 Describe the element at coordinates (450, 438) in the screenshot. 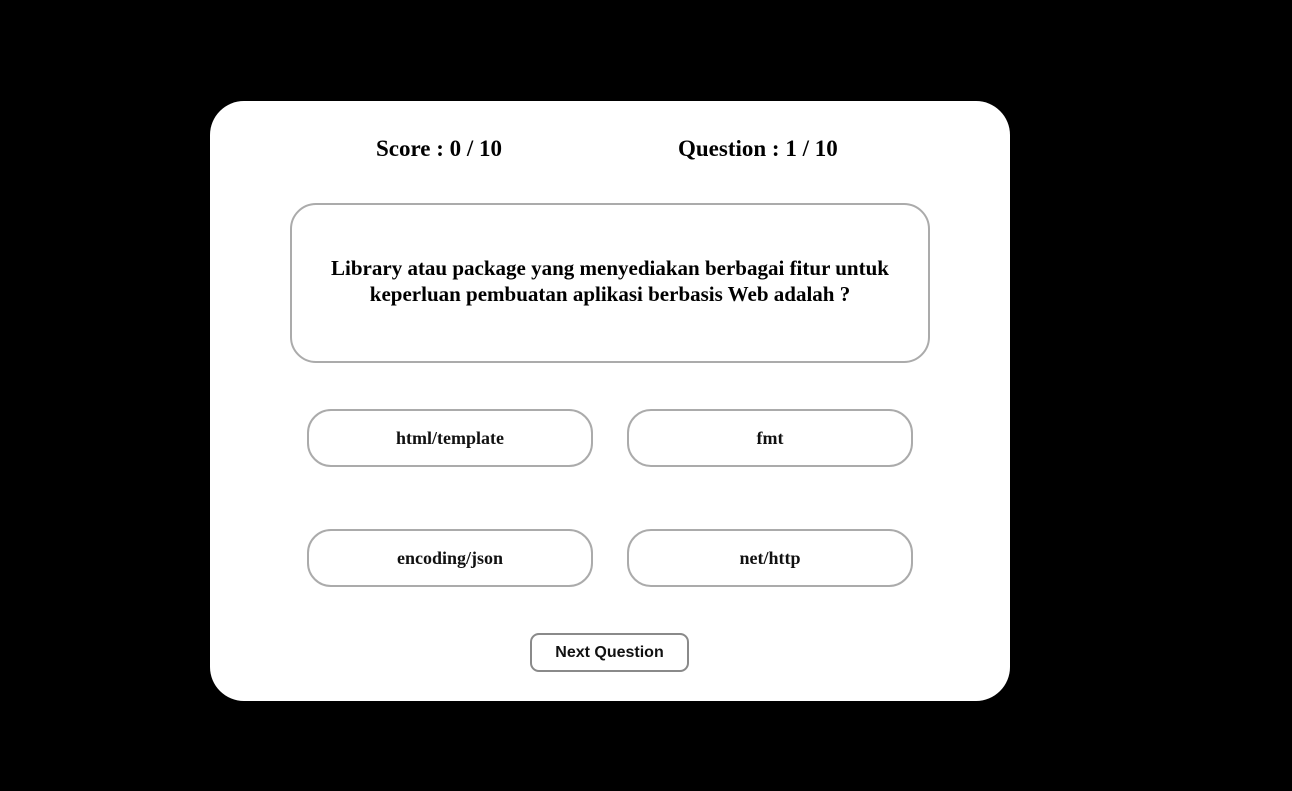

I see `answer-option-1: html/template` at that location.